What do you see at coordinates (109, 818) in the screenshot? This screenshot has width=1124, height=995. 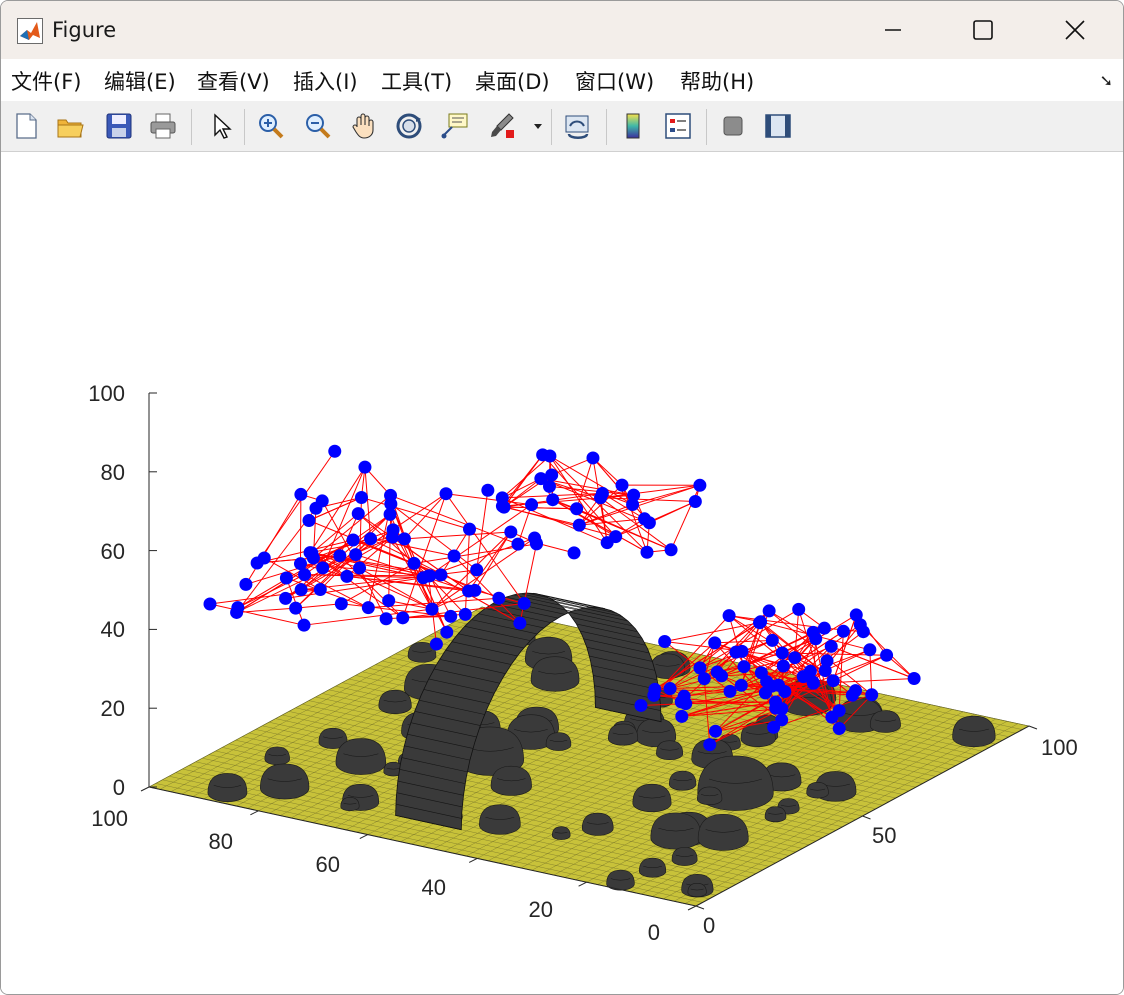 I see `y-tick-label: 100` at bounding box center [109, 818].